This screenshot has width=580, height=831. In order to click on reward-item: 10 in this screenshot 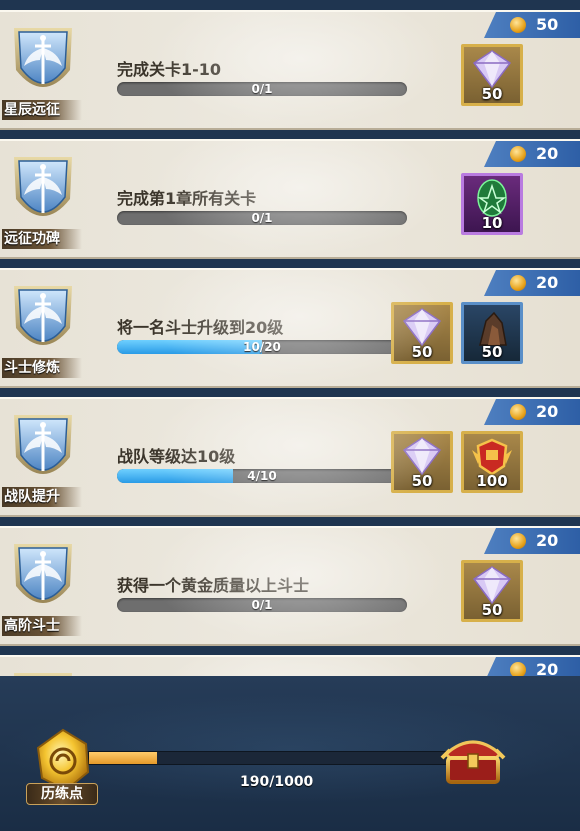, I will do `click(492, 204)`.